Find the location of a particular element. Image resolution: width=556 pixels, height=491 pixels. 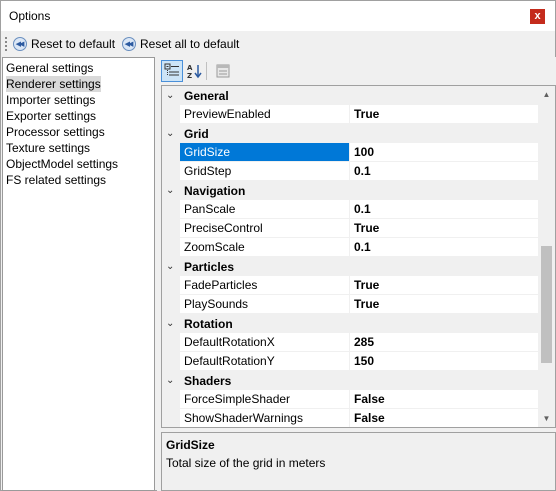

property-value: 100 is located at coordinates (443, 152).